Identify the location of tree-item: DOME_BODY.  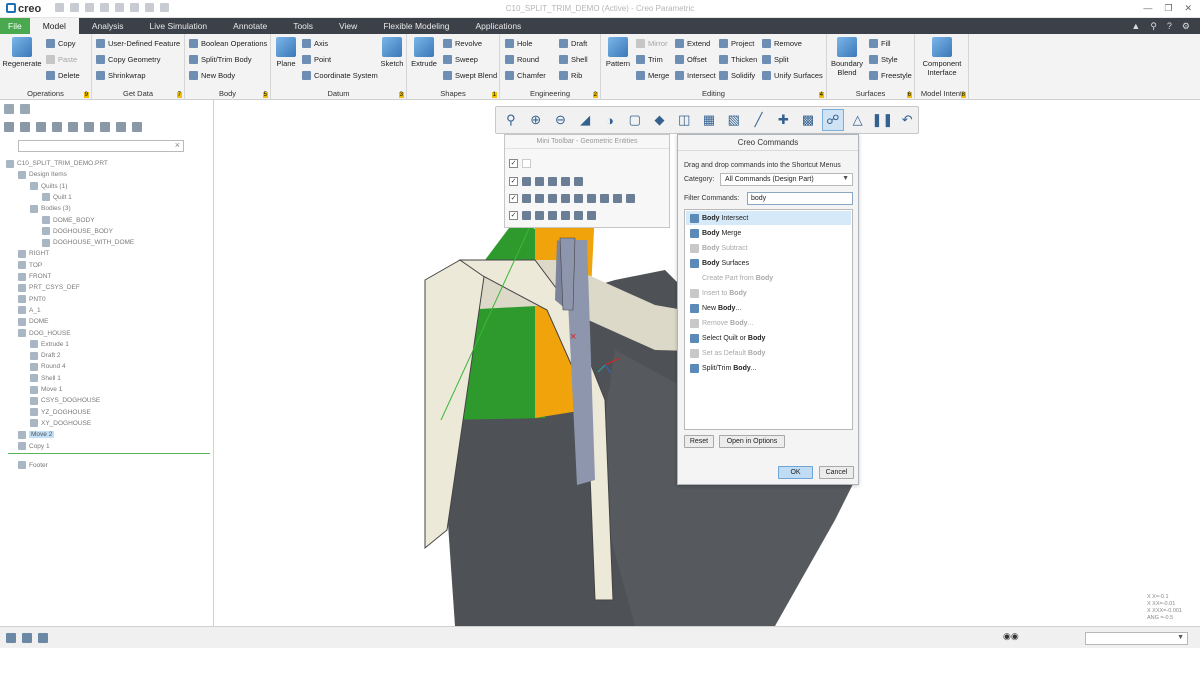
(68, 220).